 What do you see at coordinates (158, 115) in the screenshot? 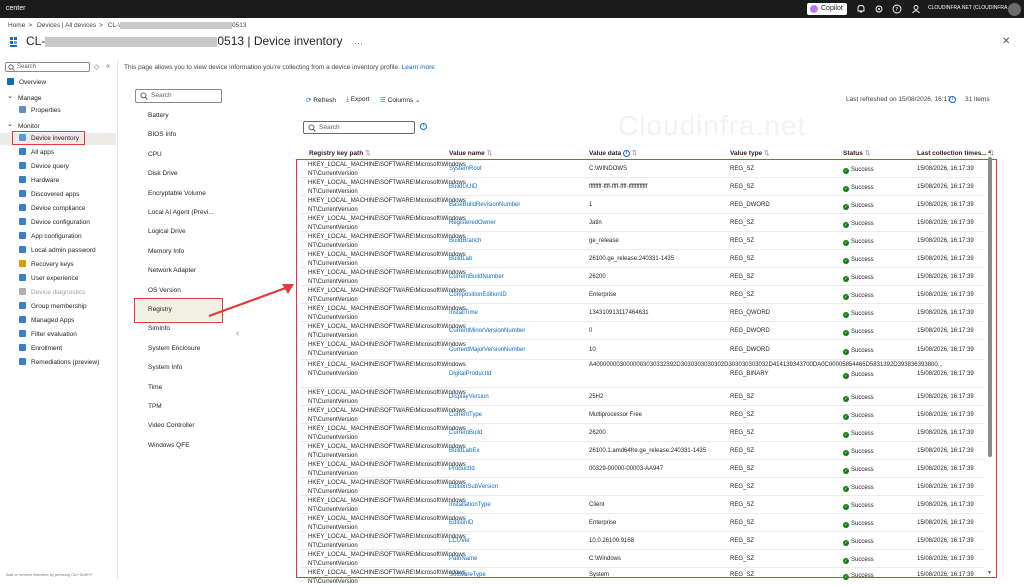
I see `category-item: Battery` at bounding box center [158, 115].